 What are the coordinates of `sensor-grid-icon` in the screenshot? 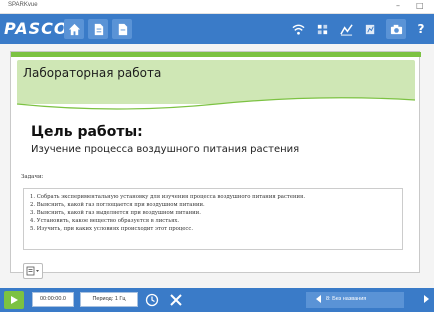 It's located at (322, 29).